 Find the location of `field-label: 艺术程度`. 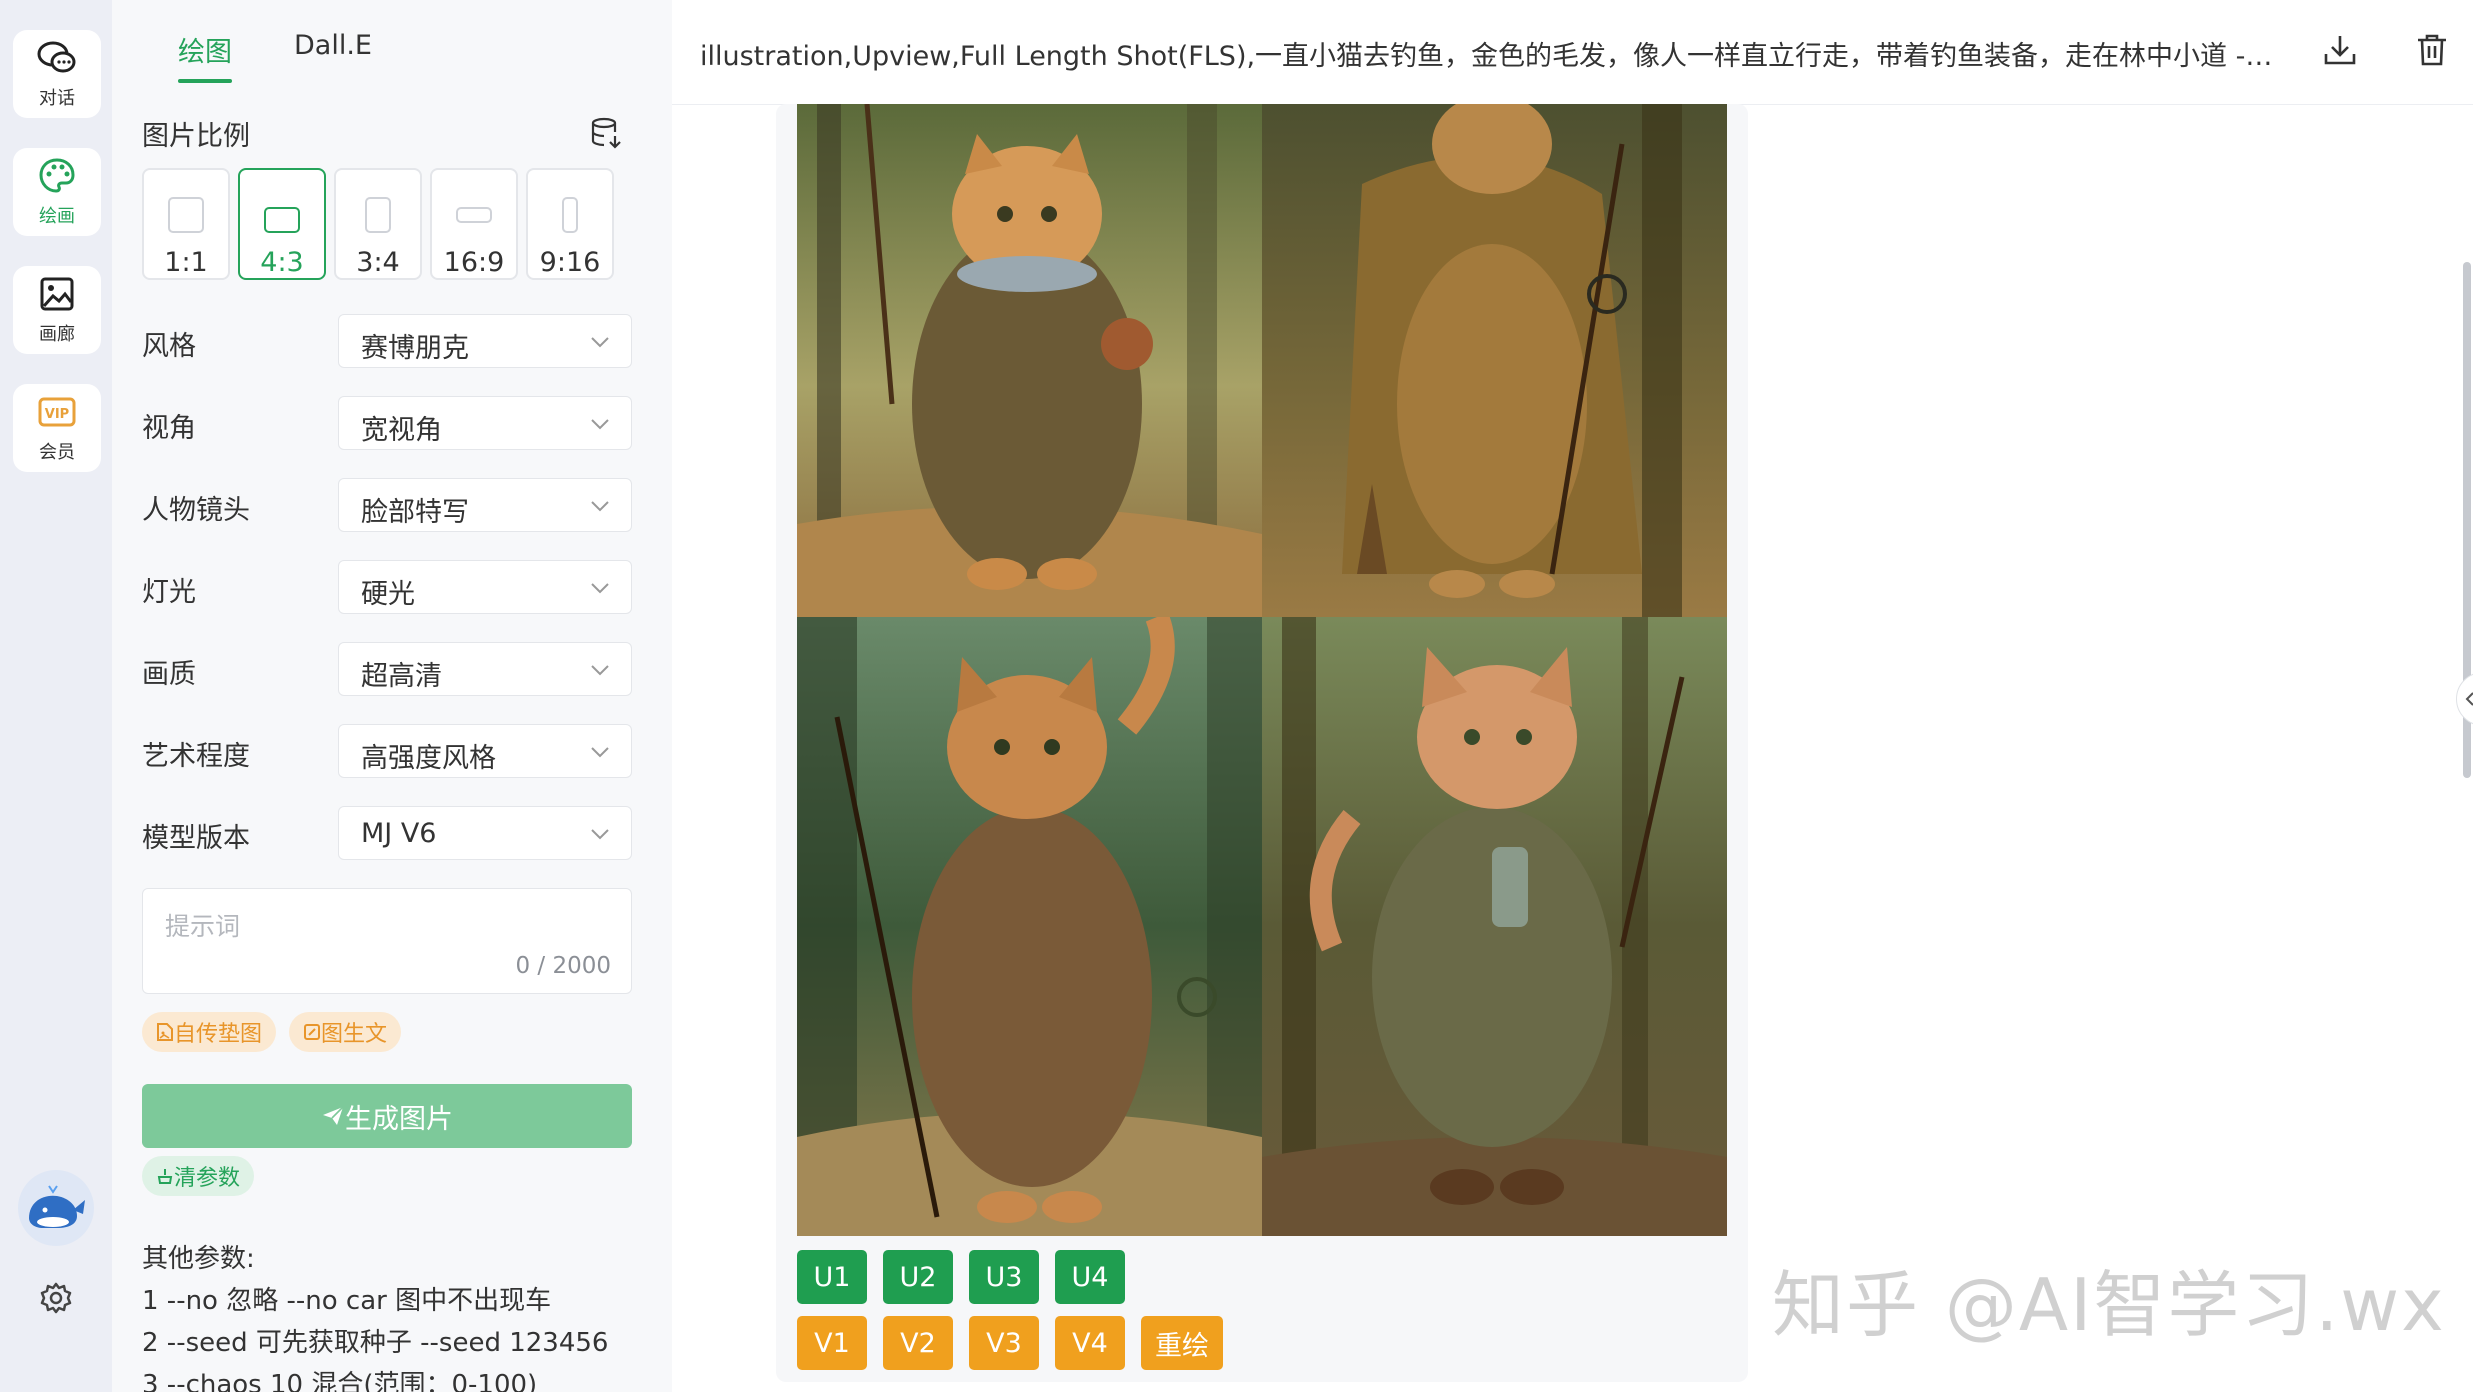

field-label: 艺术程度 is located at coordinates (196, 756).